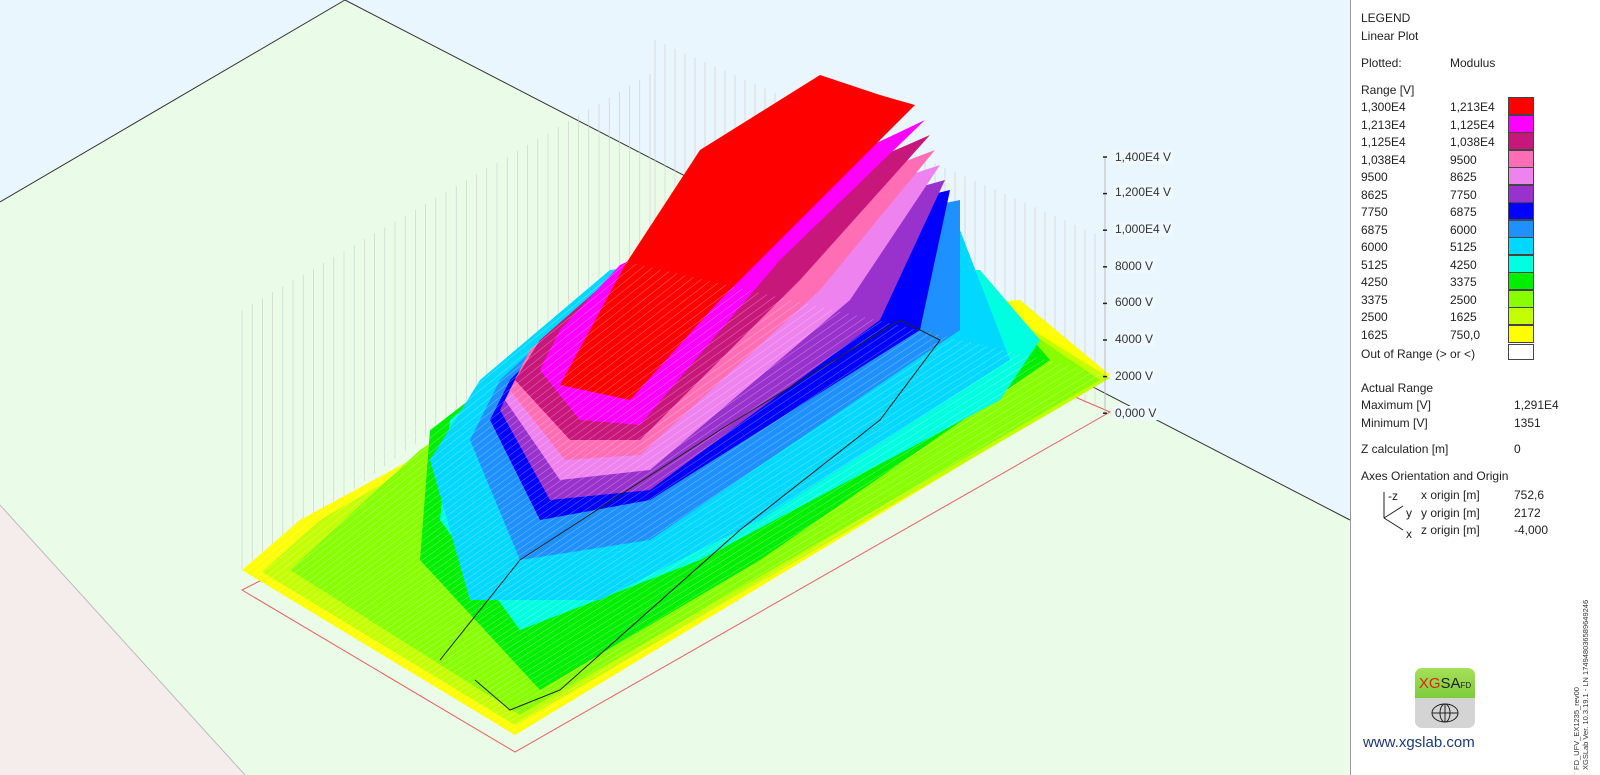  Describe the element at coordinates (1394, 423) in the screenshot. I see `minimum-label: Minimum [V]` at that location.